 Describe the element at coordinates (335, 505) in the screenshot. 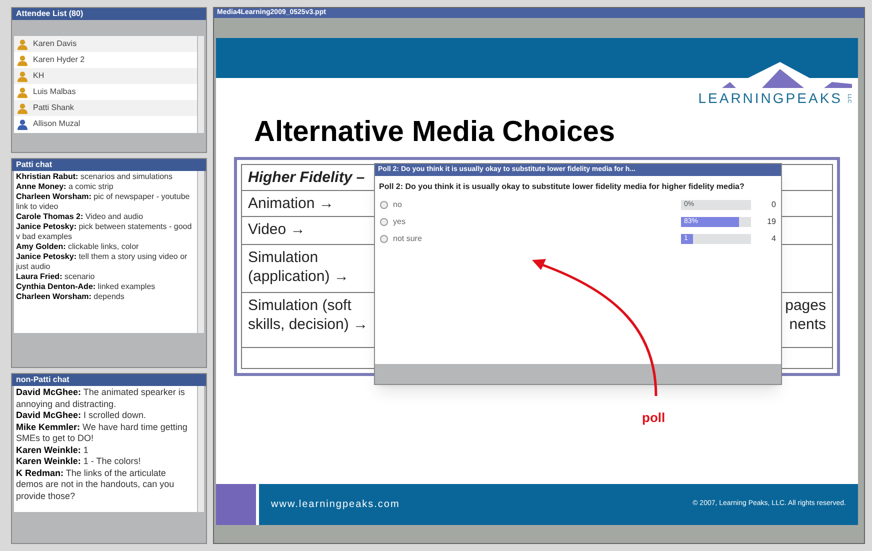

I see `footer-url: www.learningpeaks.com` at that location.